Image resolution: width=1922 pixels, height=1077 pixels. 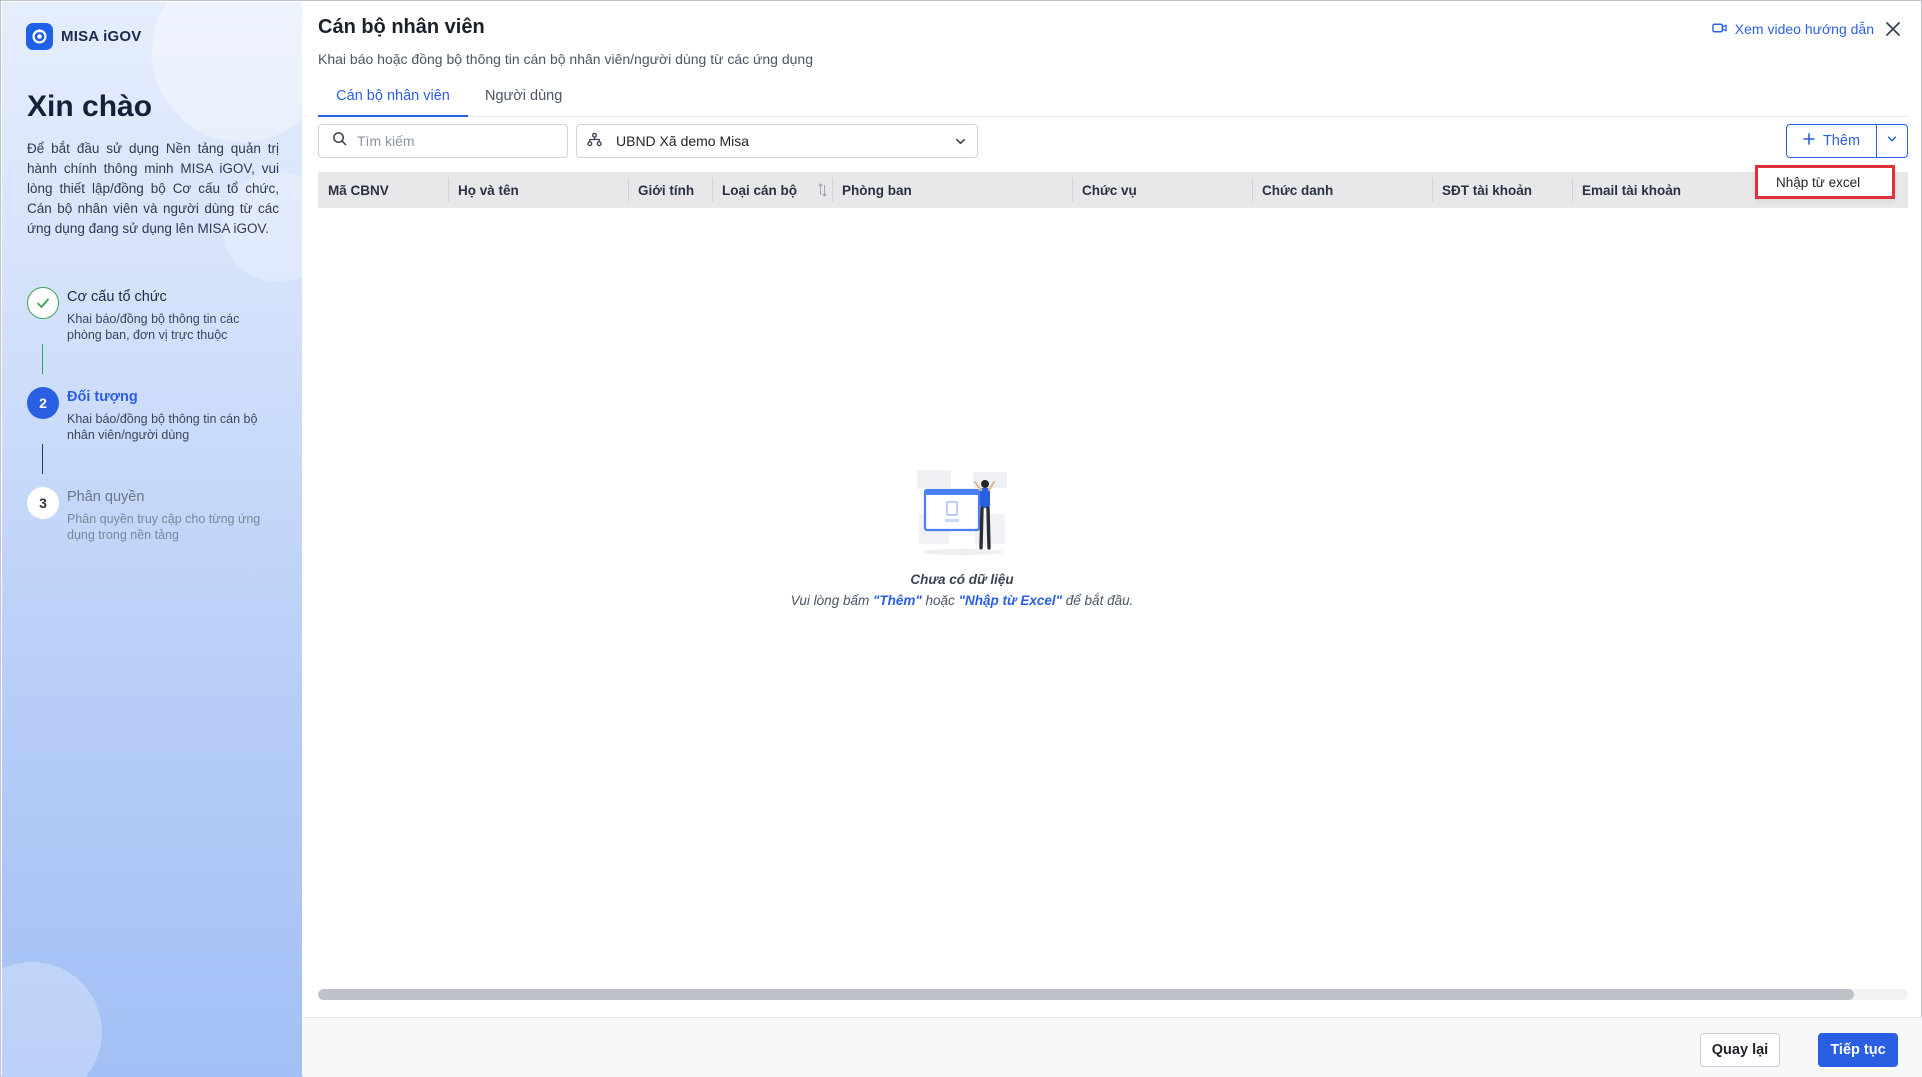 What do you see at coordinates (1825, 182) in the screenshot?
I see `import-excel-menu-item: Nhập từ excel` at bounding box center [1825, 182].